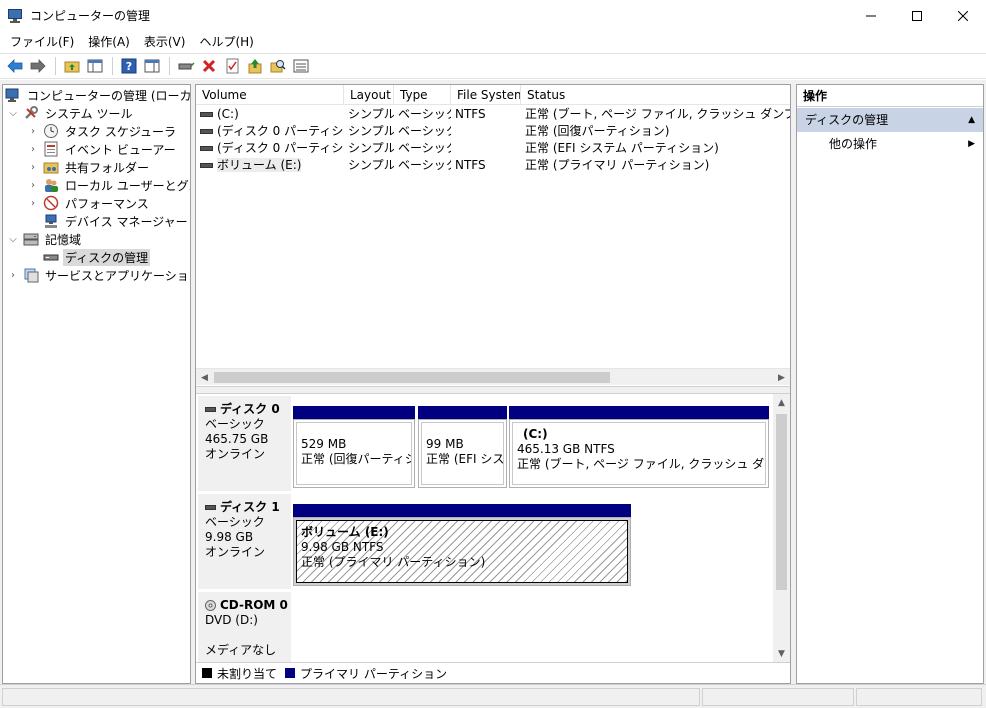 The image size is (986, 708). Describe the element at coordinates (116, 221) in the screenshot. I see `tree-item-device-manager: デバイス マネージャー` at that location.